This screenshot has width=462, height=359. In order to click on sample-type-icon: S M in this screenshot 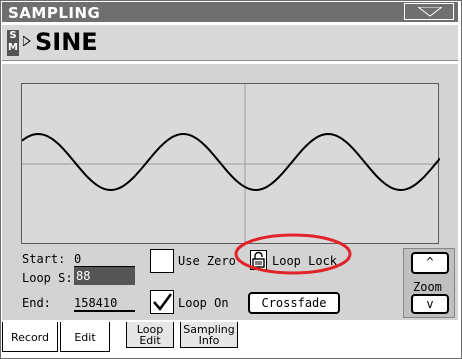, I will do `click(13, 43)`.